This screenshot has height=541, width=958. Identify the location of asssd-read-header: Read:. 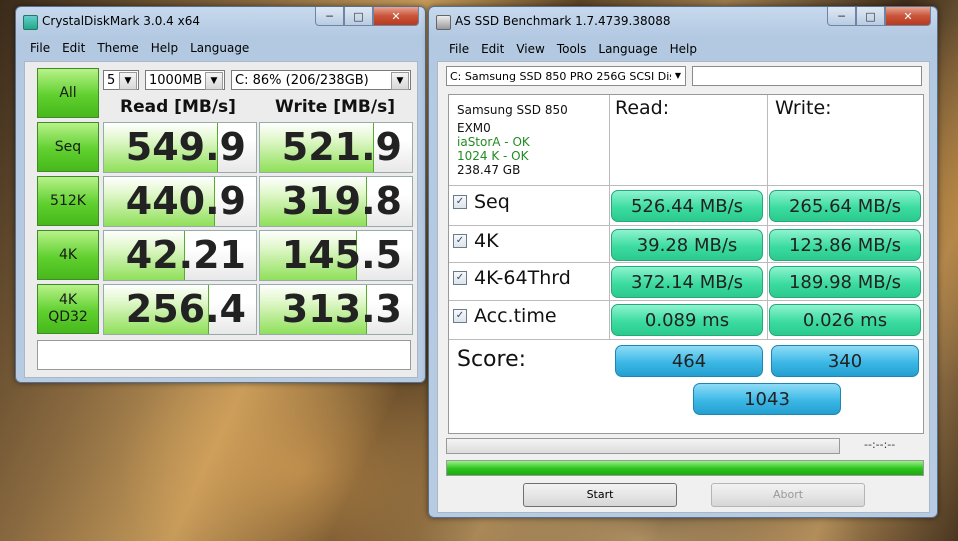
(642, 108).